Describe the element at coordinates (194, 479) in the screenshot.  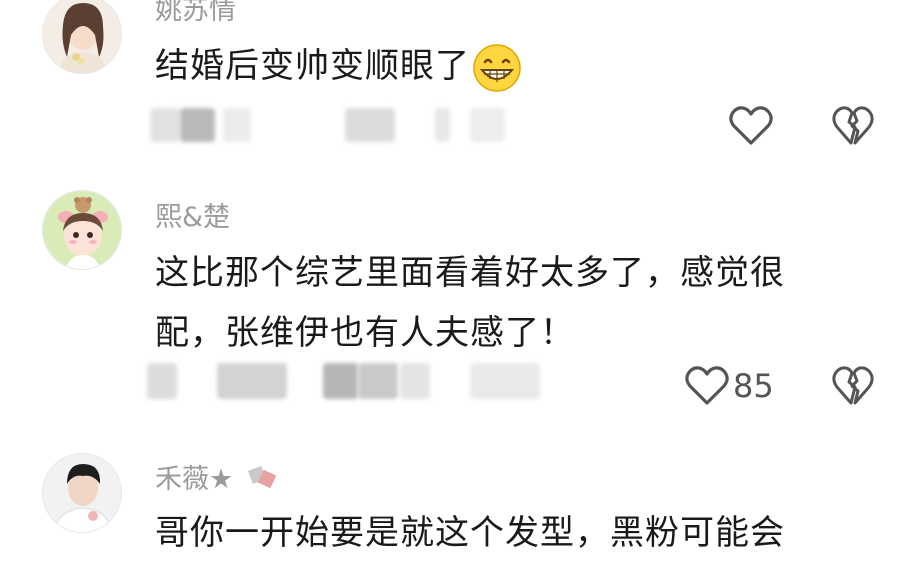
I see `comment-username-text: 禾薇★` at that location.